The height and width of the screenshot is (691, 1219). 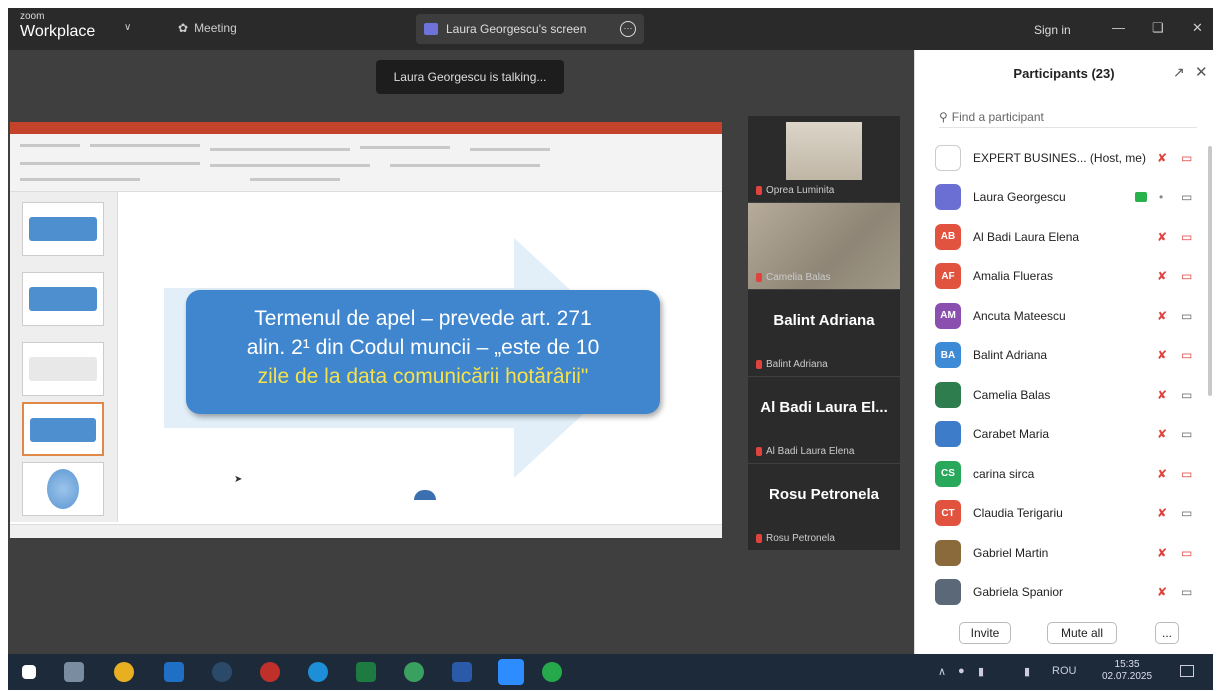 I want to click on speaker-icon: ▮, so click(x=1027, y=671).